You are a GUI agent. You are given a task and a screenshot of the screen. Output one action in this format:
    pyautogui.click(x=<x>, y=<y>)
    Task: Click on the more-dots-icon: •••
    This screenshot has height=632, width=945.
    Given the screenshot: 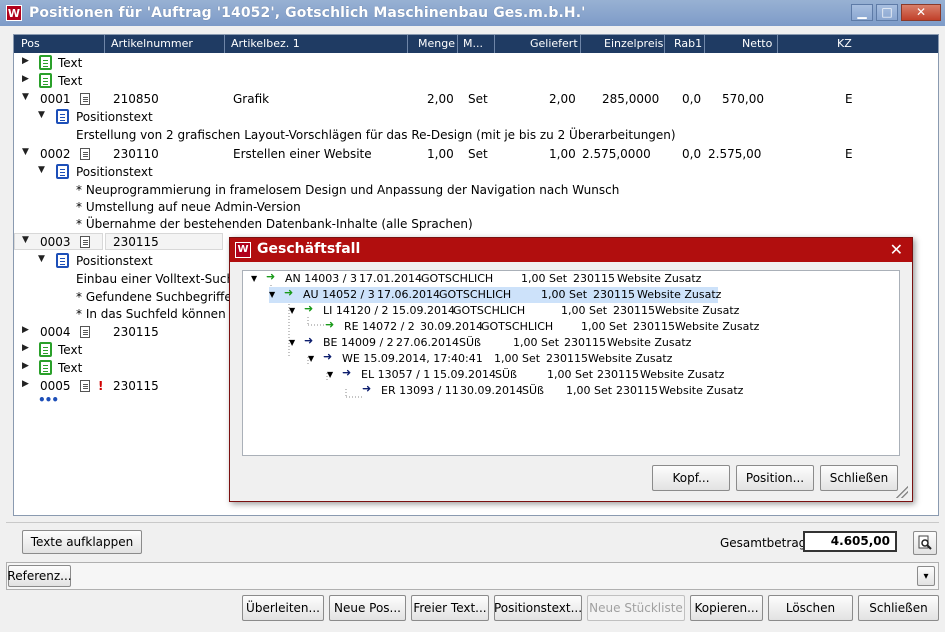 What is the action you would take?
    pyautogui.click(x=48, y=400)
    